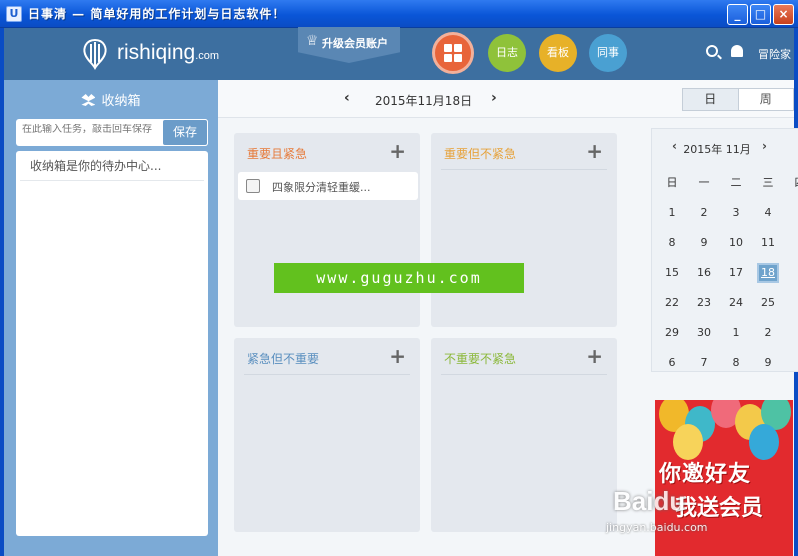 The width and height of the screenshot is (798, 556). Describe the element at coordinates (88, 100) in the screenshot. I see `dropbox-icon` at that location.